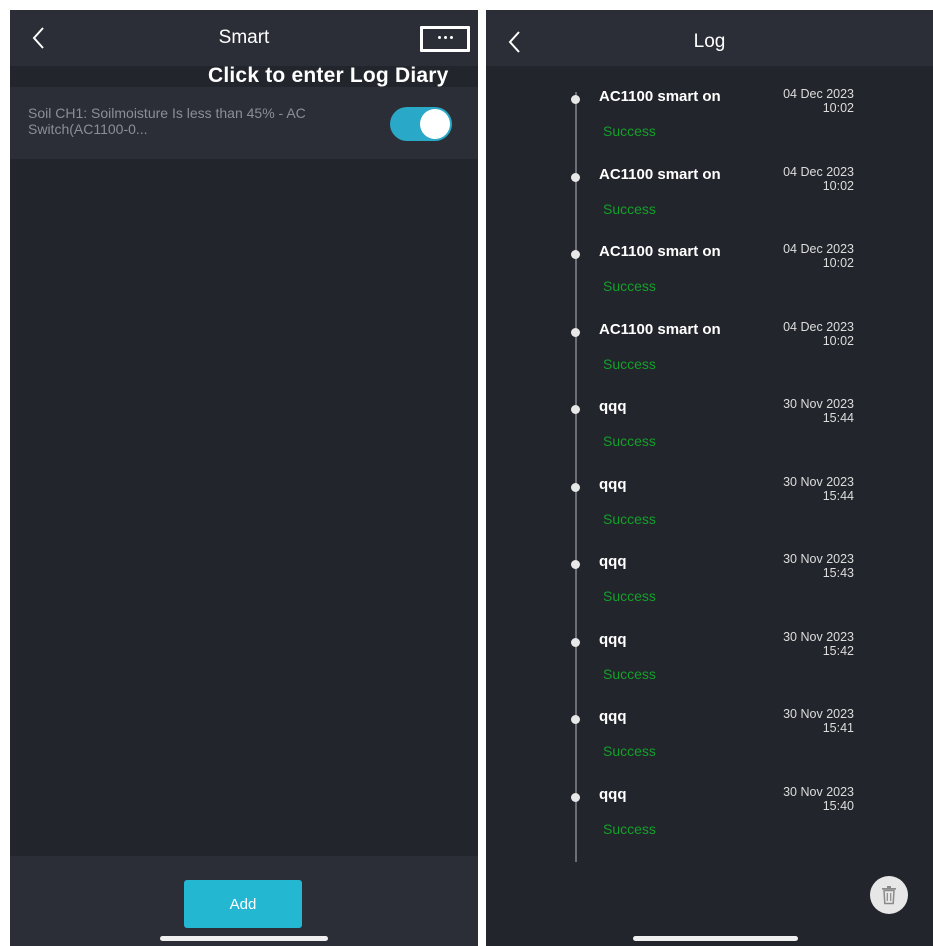 The image size is (933, 946). I want to click on log-entry: qqq Success 30 Nov 2023 15:40, so click(709, 820).